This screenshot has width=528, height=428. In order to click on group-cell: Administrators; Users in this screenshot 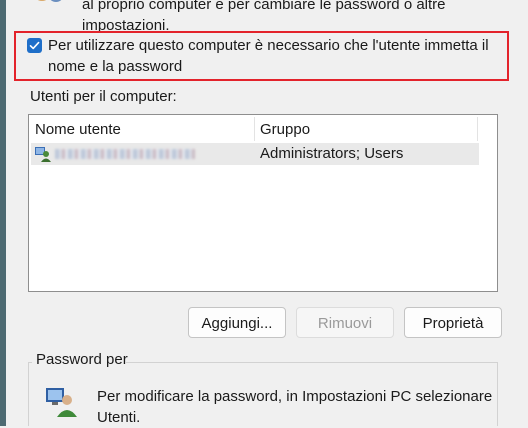, I will do `click(332, 153)`.